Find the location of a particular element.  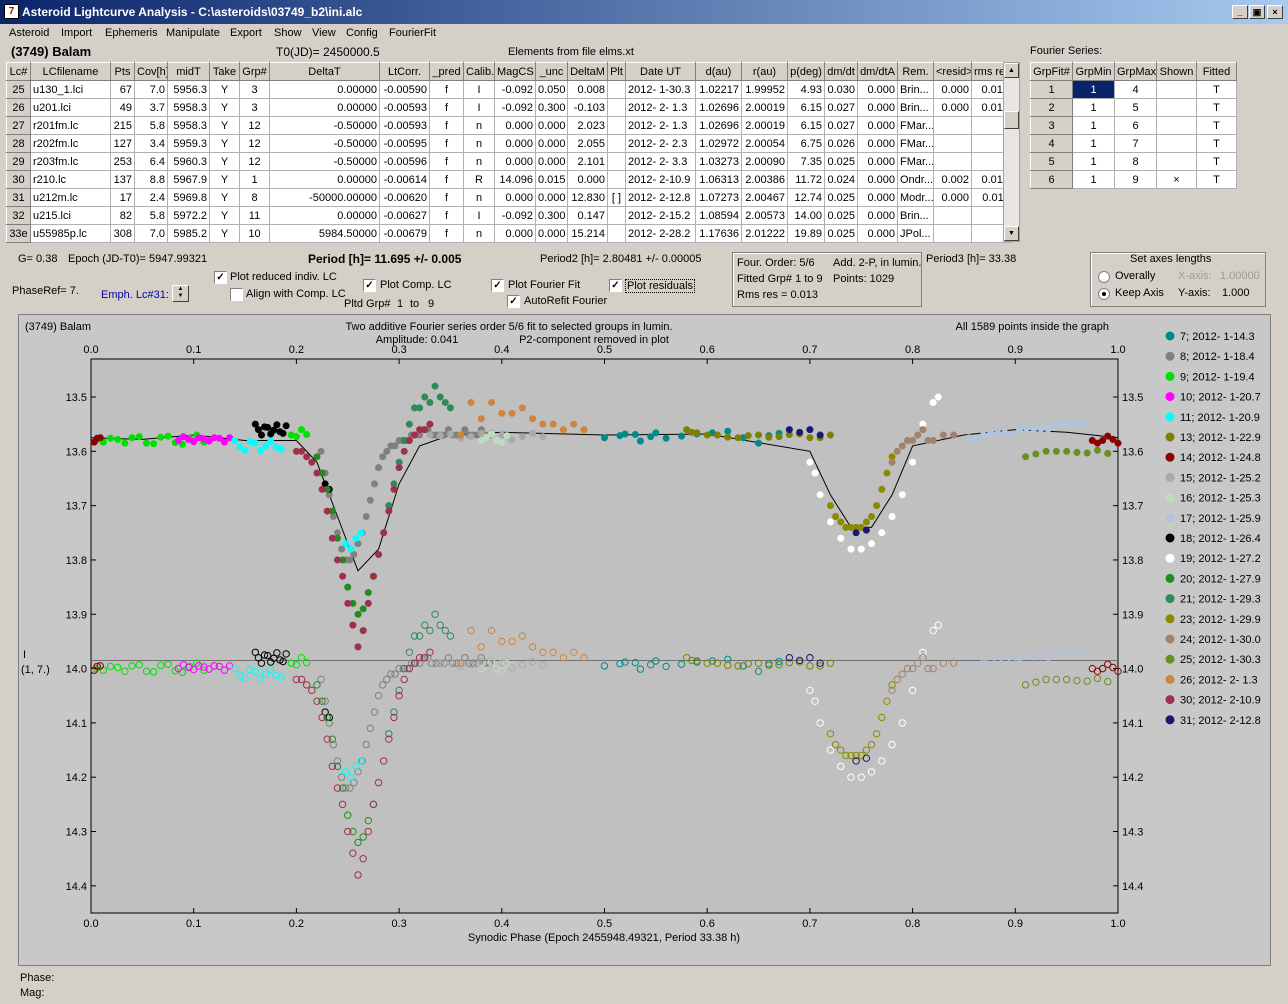

close-button: × is located at coordinates (1275, 12).